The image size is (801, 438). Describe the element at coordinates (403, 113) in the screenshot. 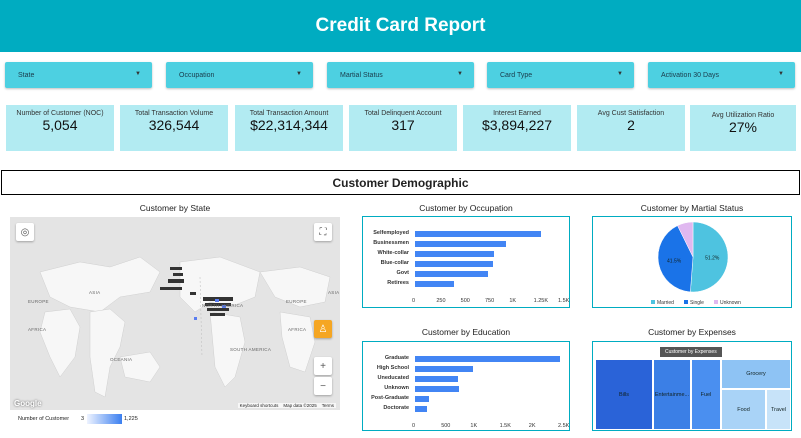

I see `kpi-label: Total Delinquent Account` at that location.